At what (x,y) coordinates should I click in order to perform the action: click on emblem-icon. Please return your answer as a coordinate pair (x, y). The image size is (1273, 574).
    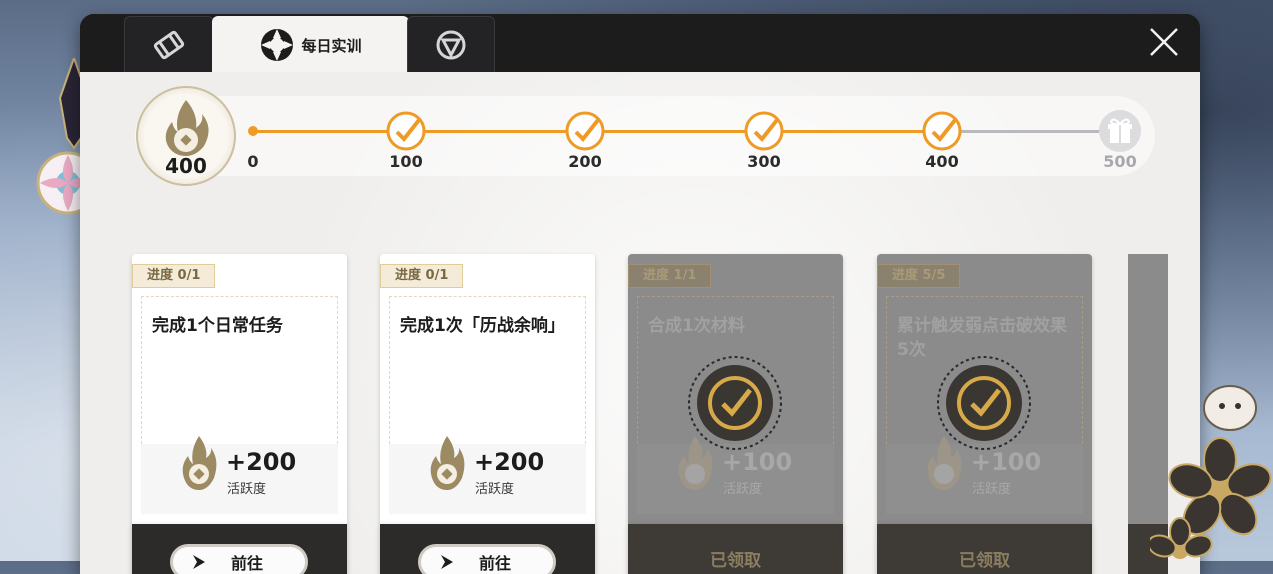
    Looking at the image, I should click on (277, 45).